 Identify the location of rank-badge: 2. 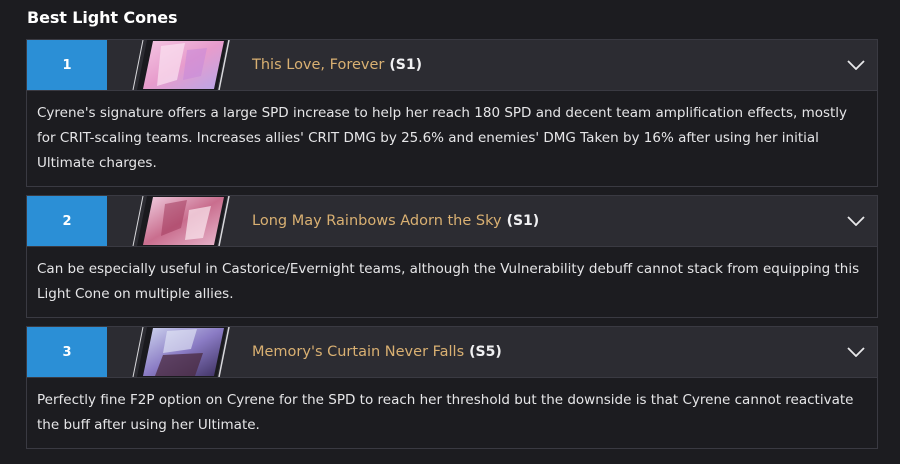
(67, 221).